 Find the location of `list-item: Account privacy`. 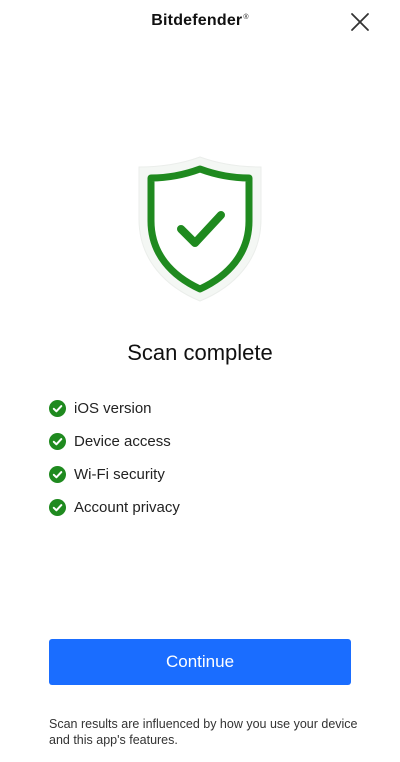

list-item: Account privacy is located at coordinates (114, 507).